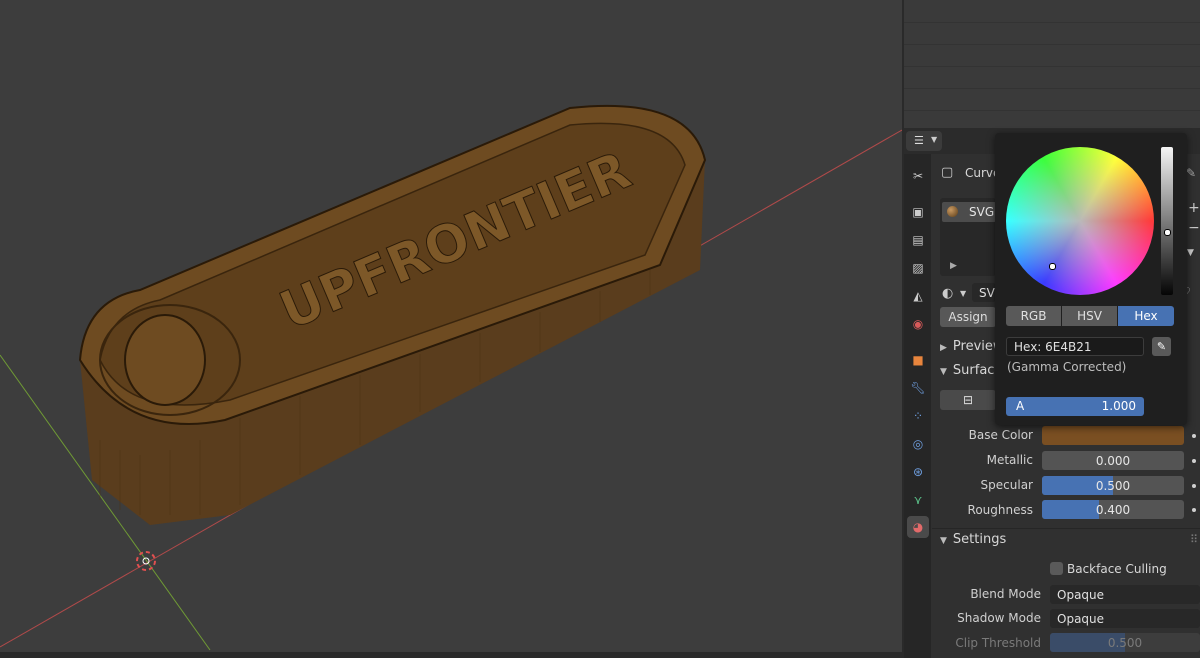 This screenshot has width=1200, height=658. I want to click on hsv-mode-button: HSV, so click(1089, 316).